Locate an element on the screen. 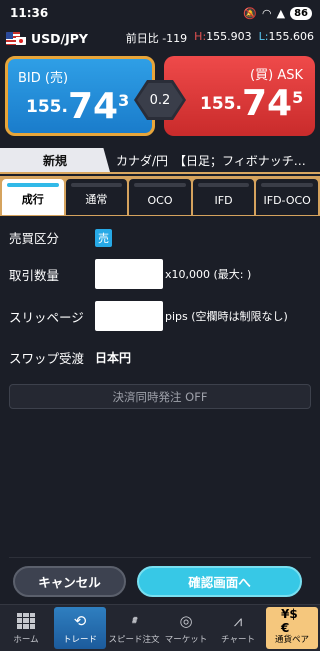  quantity-unit: x10,000 (最大: ) is located at coordinates (208, 274).